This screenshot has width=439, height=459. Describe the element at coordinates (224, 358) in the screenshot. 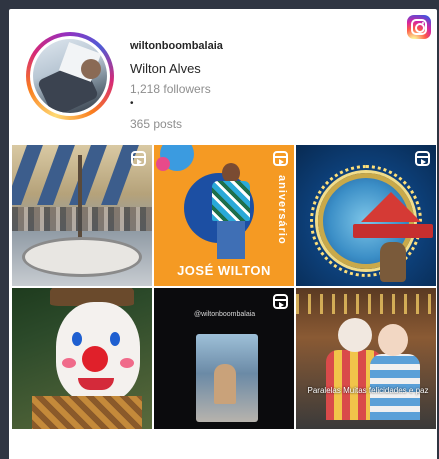

I see `post-thumbnail-5: @wiltonboombalaia` at that location.